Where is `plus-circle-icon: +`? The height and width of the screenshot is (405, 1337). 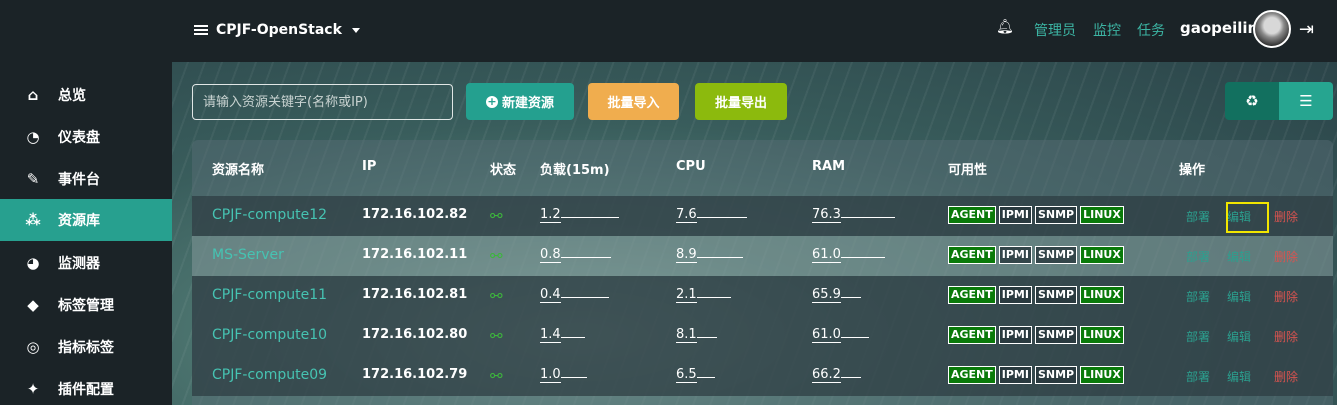 plus-circle-icon: + is located at coordinates (491, 101).